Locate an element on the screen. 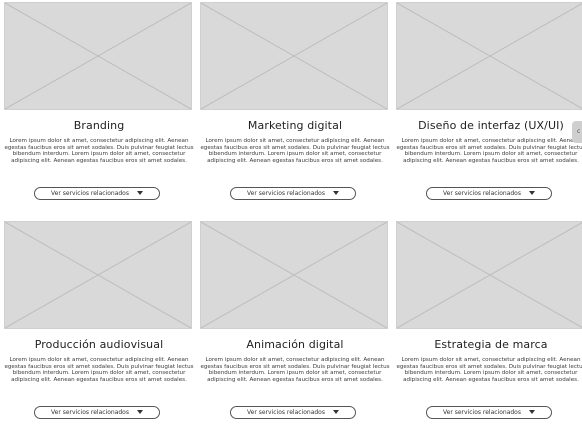 This screenshot has width=582, height=426. card-title: Branding is located at coordinates (99, 125).